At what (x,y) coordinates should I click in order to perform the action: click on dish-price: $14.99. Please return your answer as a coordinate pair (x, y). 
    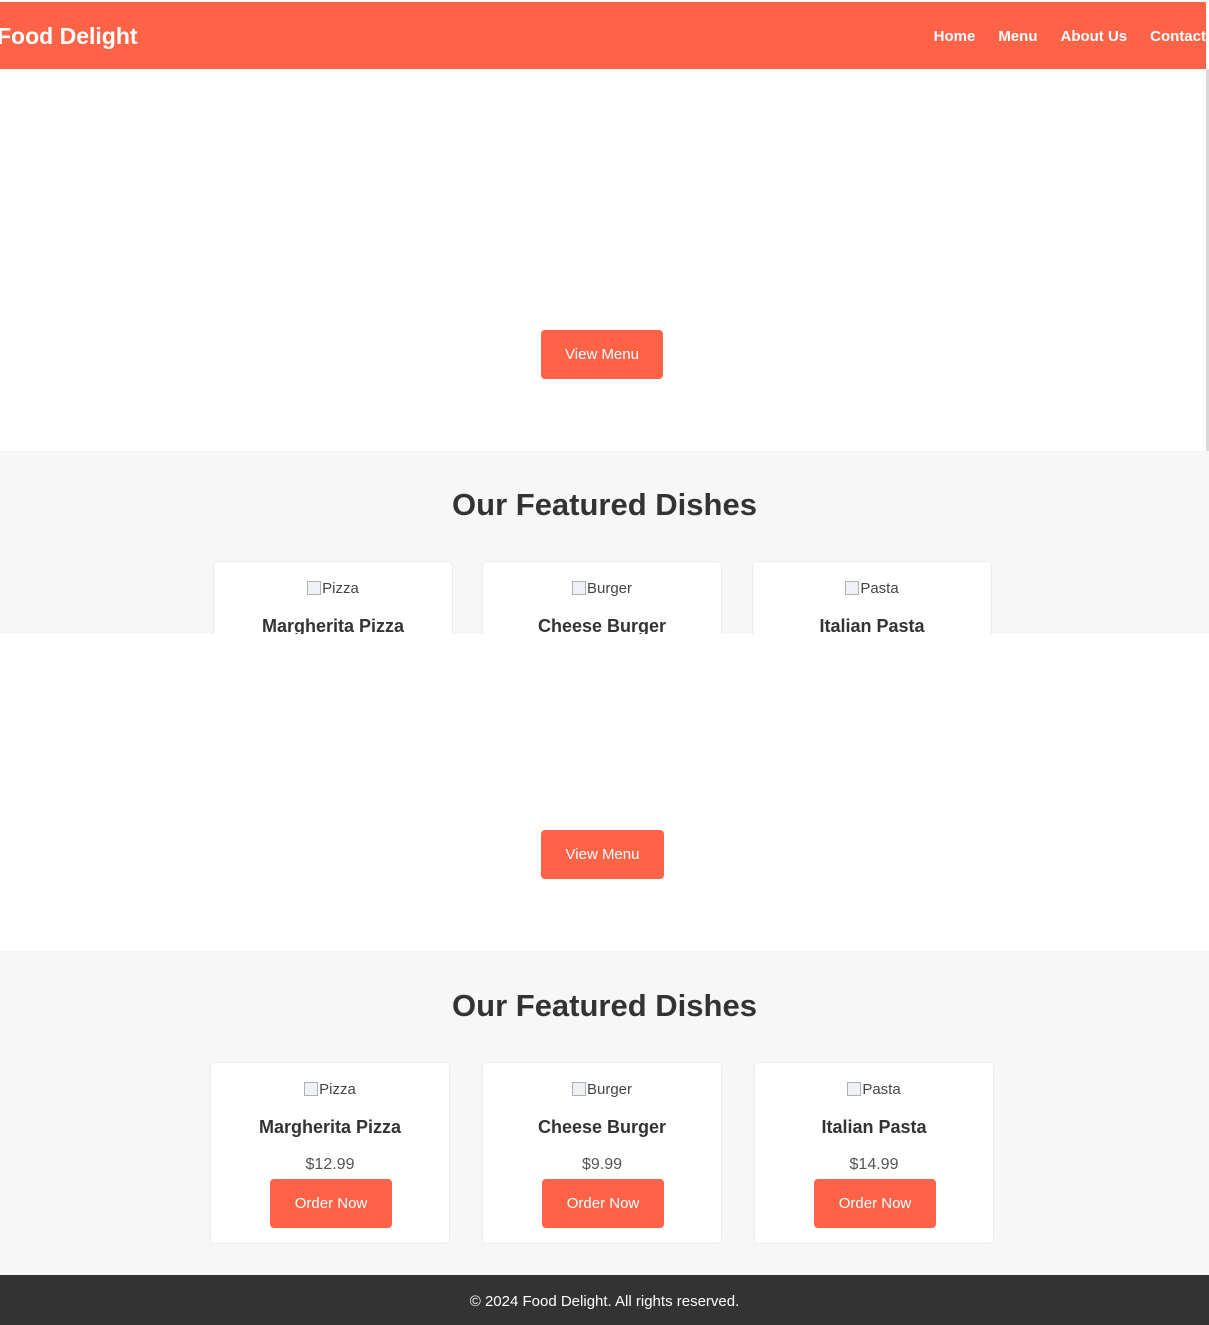
    Looking at the image, I should click on (874, 1164).